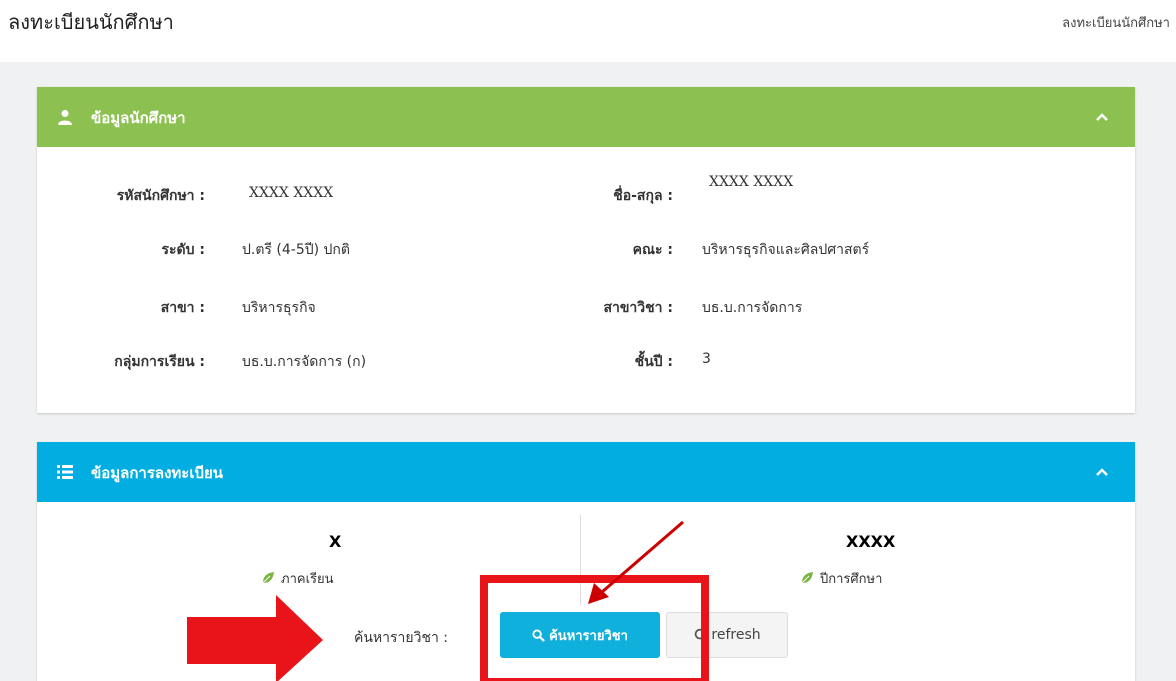 Image resolution: width=1176 pixels, height=681 pixels. What do you see at coordinates (296, 250) in the screenshot?
I see `level-value: ป.ตรี (4-5ปี) ปกติ` at bounding box center [296, 250].